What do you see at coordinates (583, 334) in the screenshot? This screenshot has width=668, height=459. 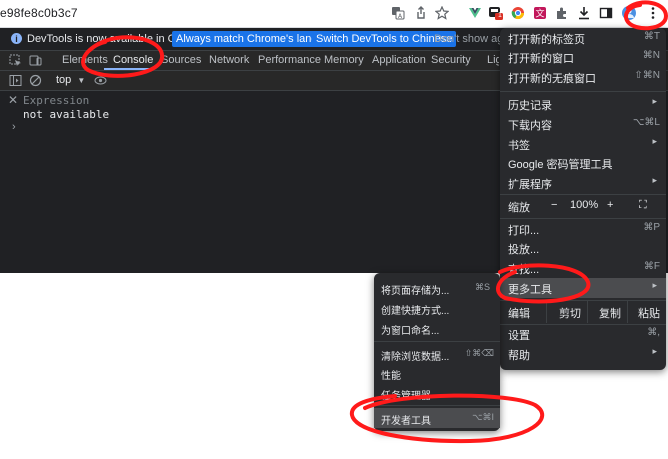 I see `menu-item-settings: 设置 ⌘,` at bounding box center [583, 334].